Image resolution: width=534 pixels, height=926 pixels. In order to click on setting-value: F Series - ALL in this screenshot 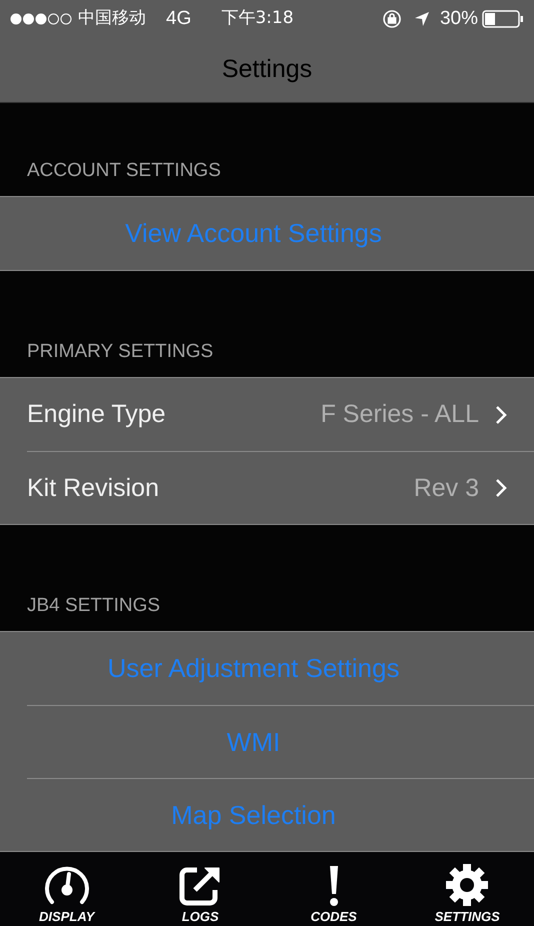, I will do `click(399, 414)`.